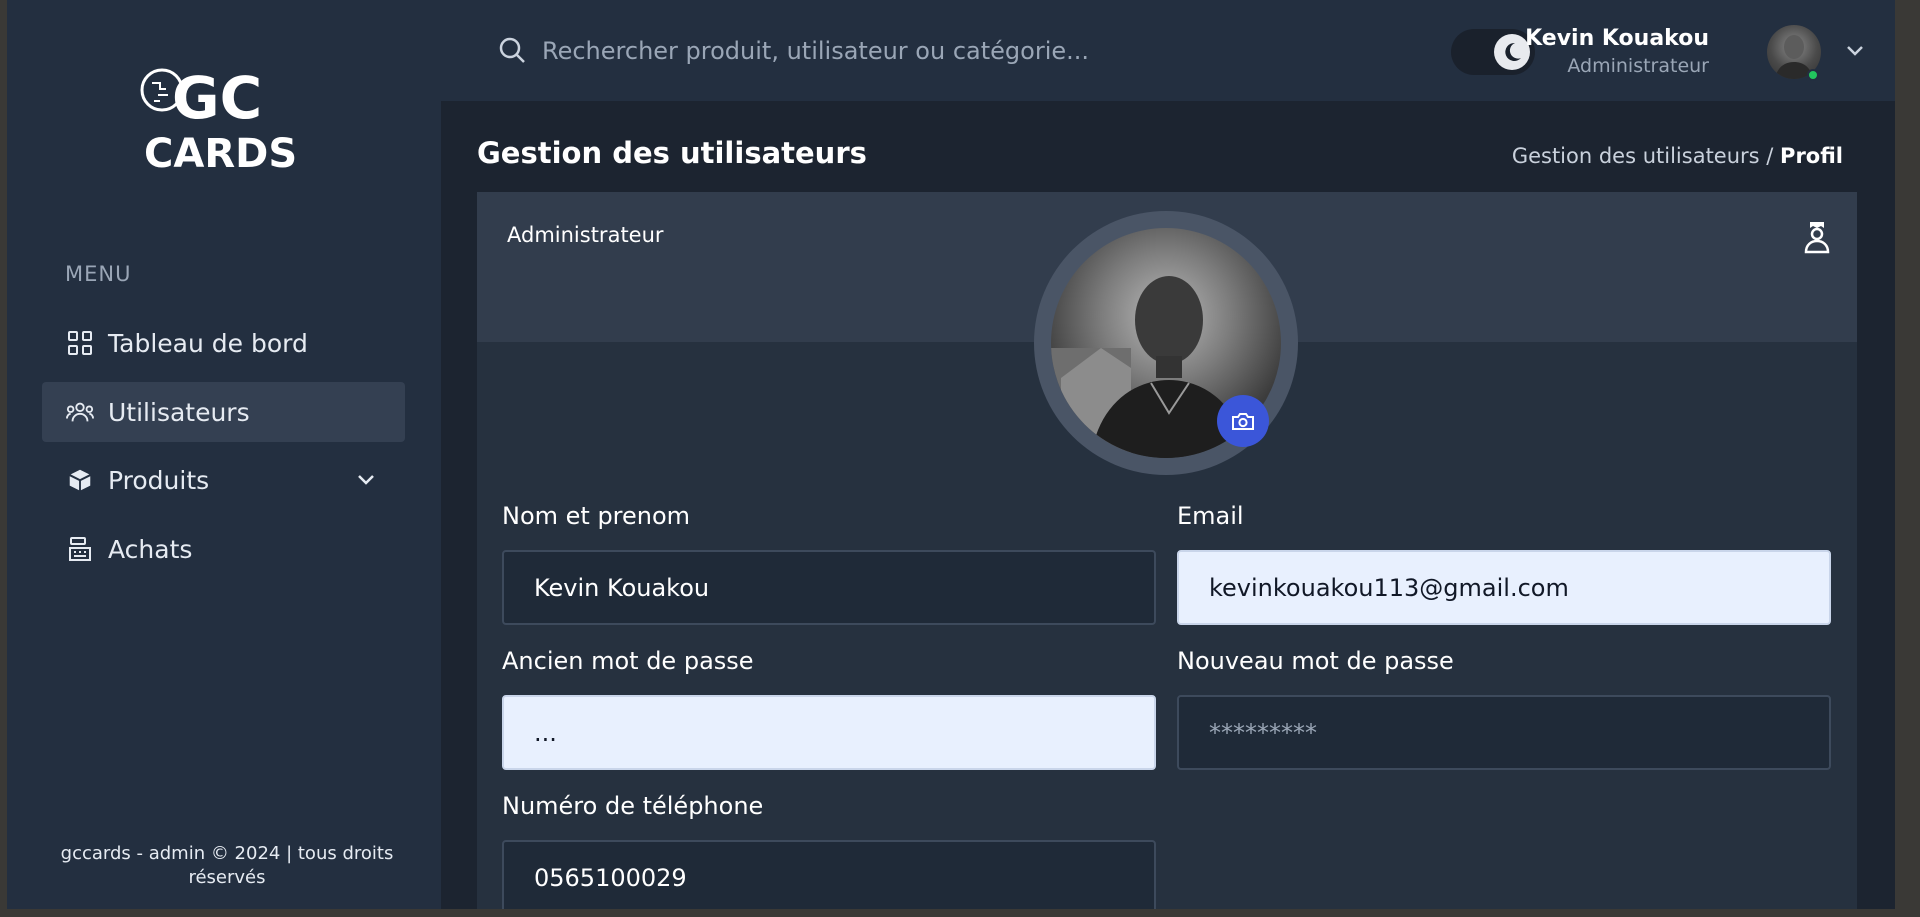 This screenshot has width=1920, height=917. Describe the element at coordinates (208, 343) in the screenshot. I see `sidebar-item-label: Tableau de bord` at that location.